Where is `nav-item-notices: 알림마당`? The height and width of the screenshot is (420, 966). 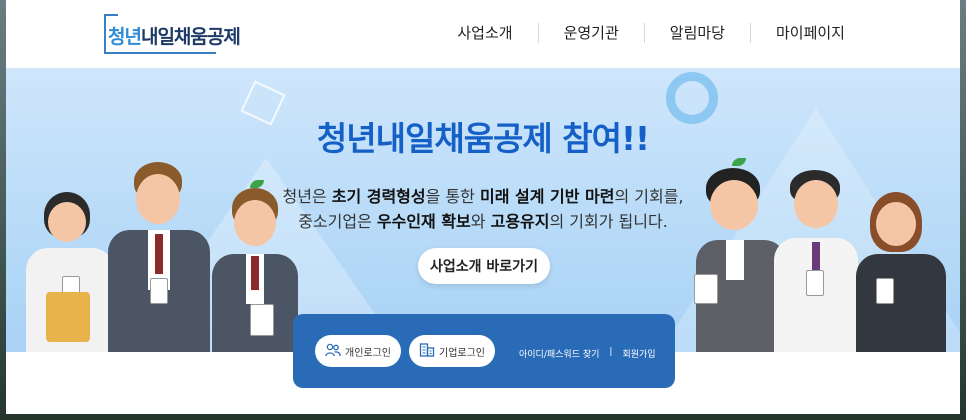
nav-item-notices: 알림마당 is located at coordinates (697, 32).